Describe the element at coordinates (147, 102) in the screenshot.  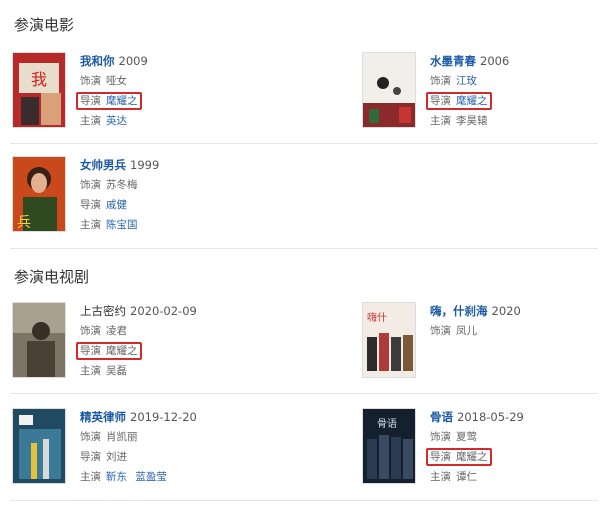
I see `movie-card: 我 我和你 2009 饰演 哑女 导演 麾耀之 主演 英达` at that location.